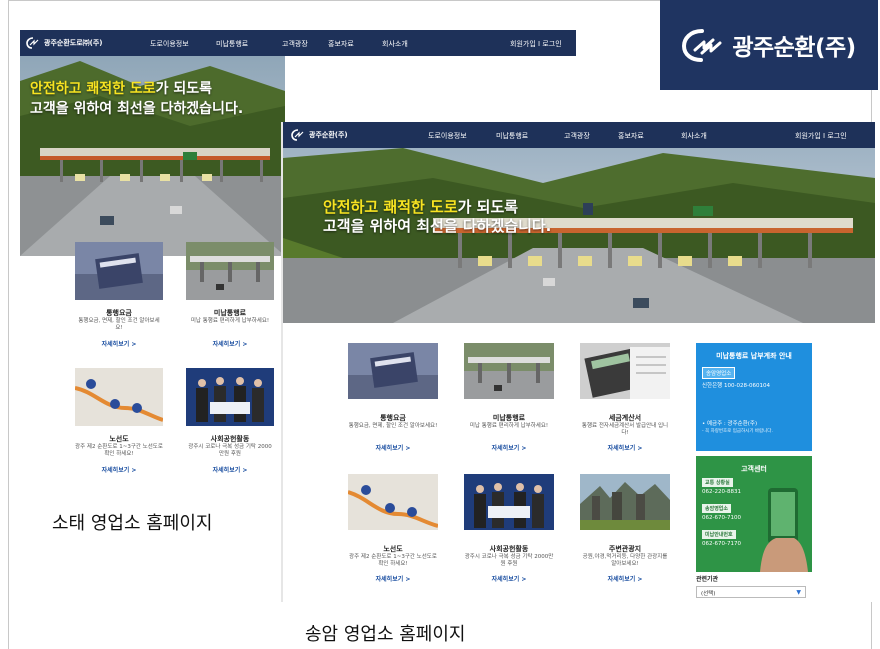 The width and height of the screenshot is (880, 649). What do you see at coordinates (721, 492) in the screenshot?
I see `traffic-room-phone: 062-220-8831` at bounding box center [721, 492].